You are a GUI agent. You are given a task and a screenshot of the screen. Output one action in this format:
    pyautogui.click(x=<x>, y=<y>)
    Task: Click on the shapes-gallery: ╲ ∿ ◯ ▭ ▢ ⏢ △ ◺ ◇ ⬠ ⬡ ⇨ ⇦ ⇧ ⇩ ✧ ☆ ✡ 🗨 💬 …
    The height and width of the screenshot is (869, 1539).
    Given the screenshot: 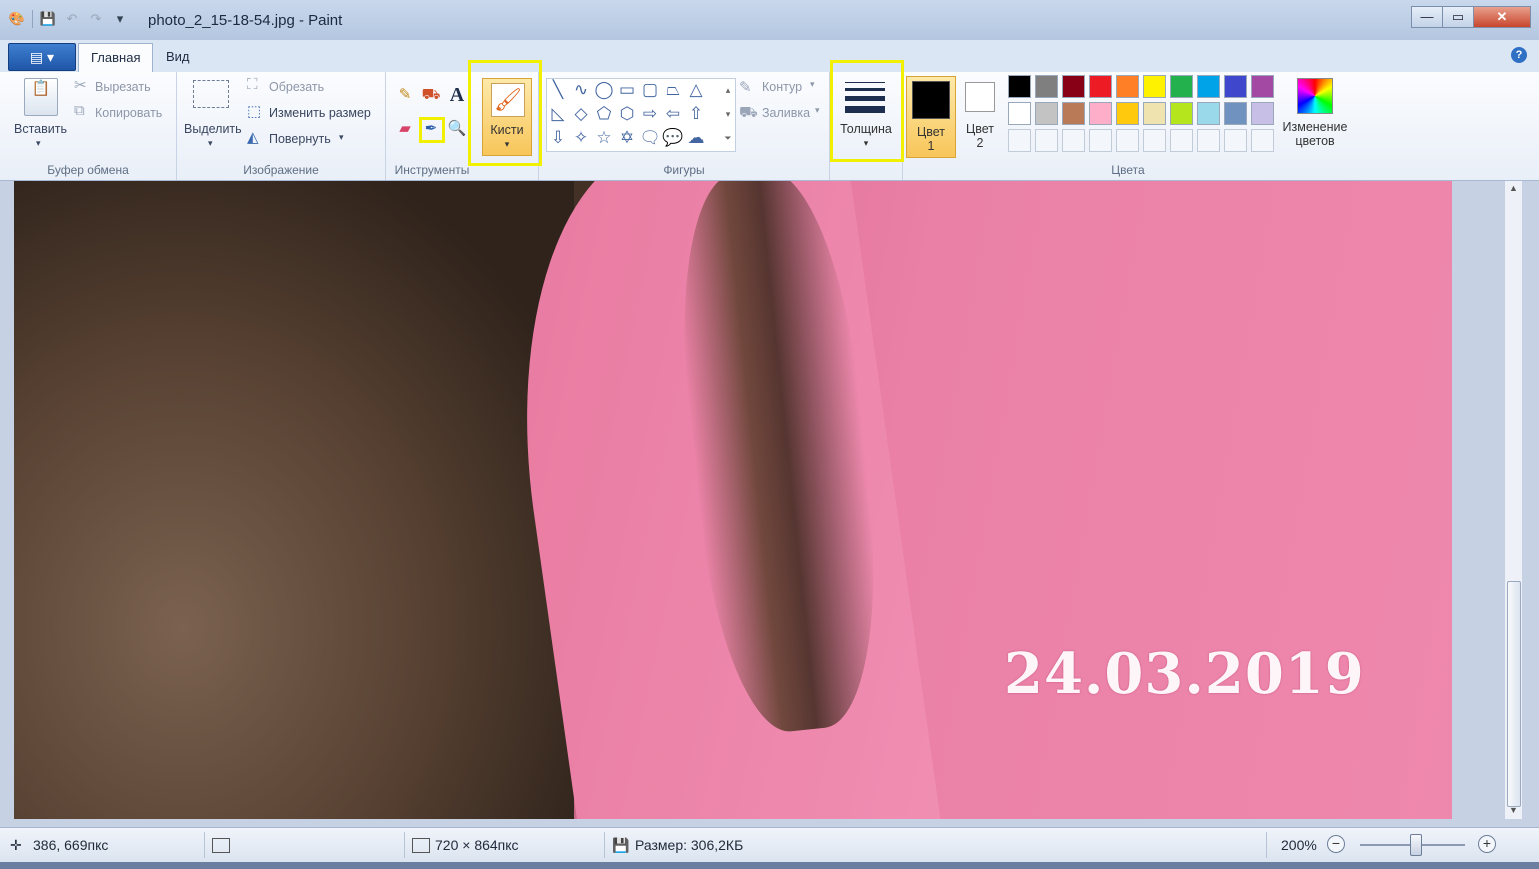 What is the action you would take?
    pyautogui.click(x=641, y=115)
    